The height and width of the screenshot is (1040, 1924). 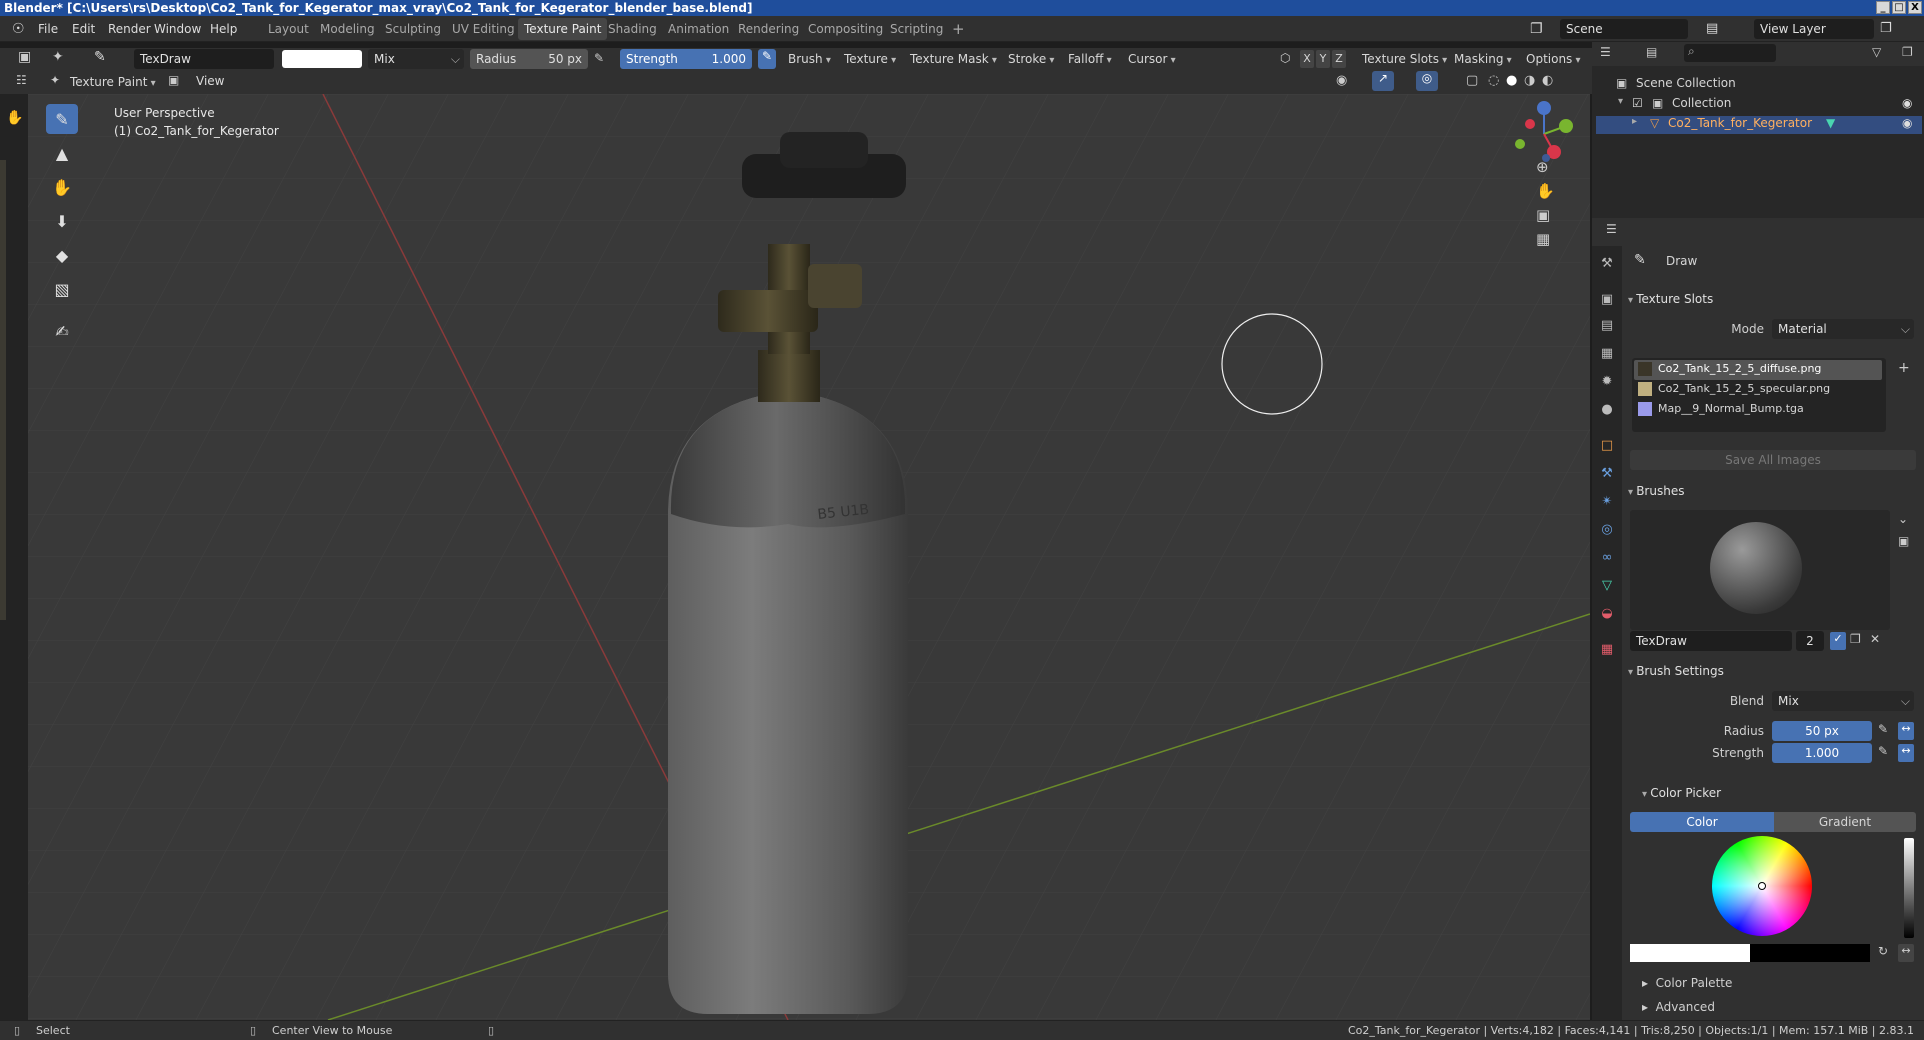 What do you see at coordinates (223, 29) in the screenshot?
I see `menu-help: Help` at bounding box center [223, 29].